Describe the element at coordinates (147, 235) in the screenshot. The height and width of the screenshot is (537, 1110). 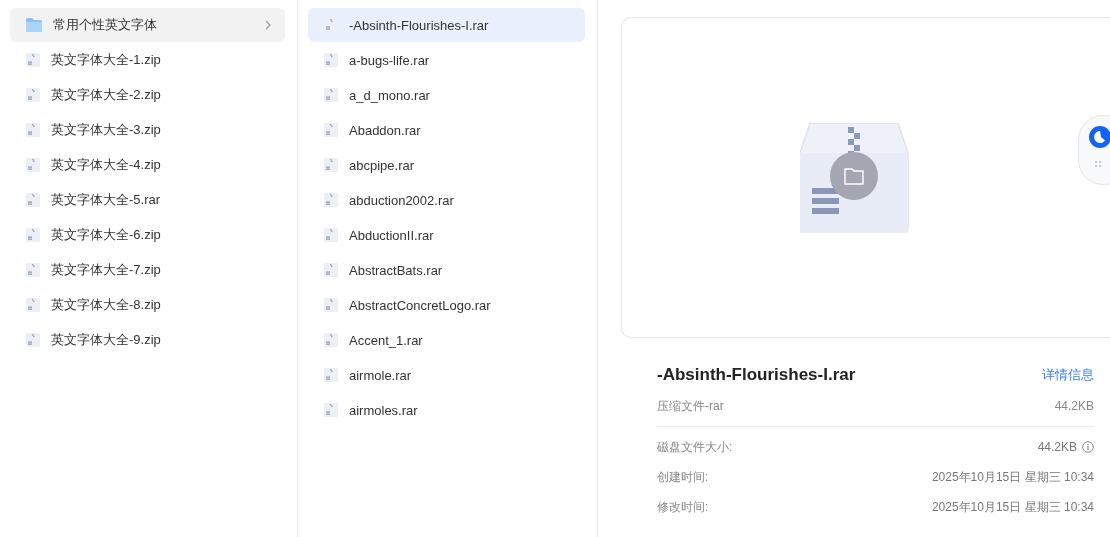
I see `file-list-item: 英文字体大全-6.zip` at that location.